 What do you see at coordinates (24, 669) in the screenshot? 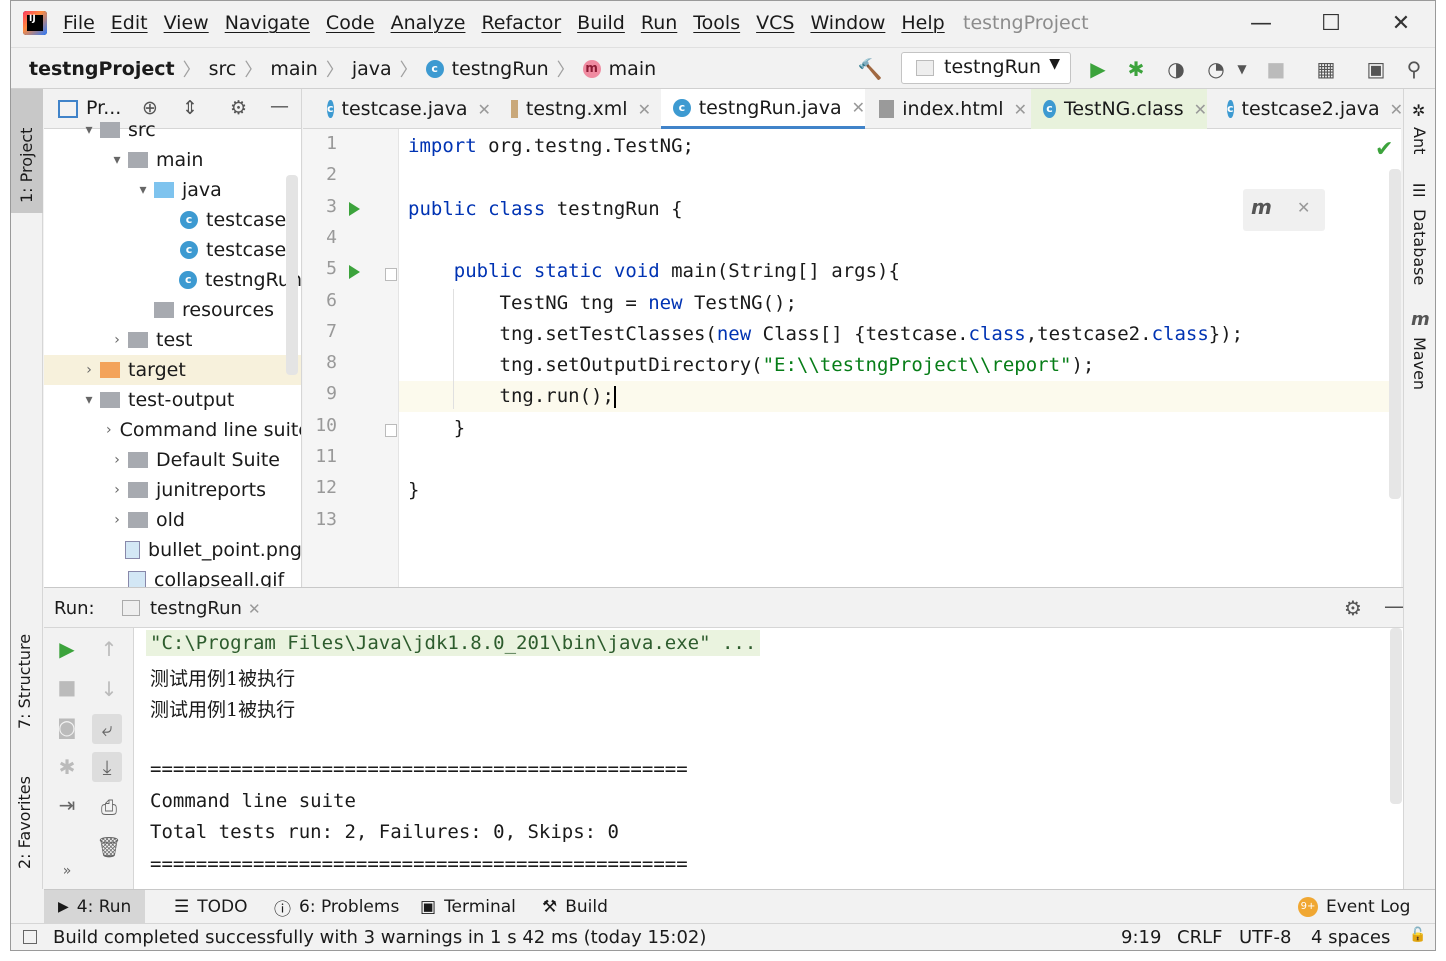
I see `tab-structure: 7: Structure` at bounding box center [24, 669].